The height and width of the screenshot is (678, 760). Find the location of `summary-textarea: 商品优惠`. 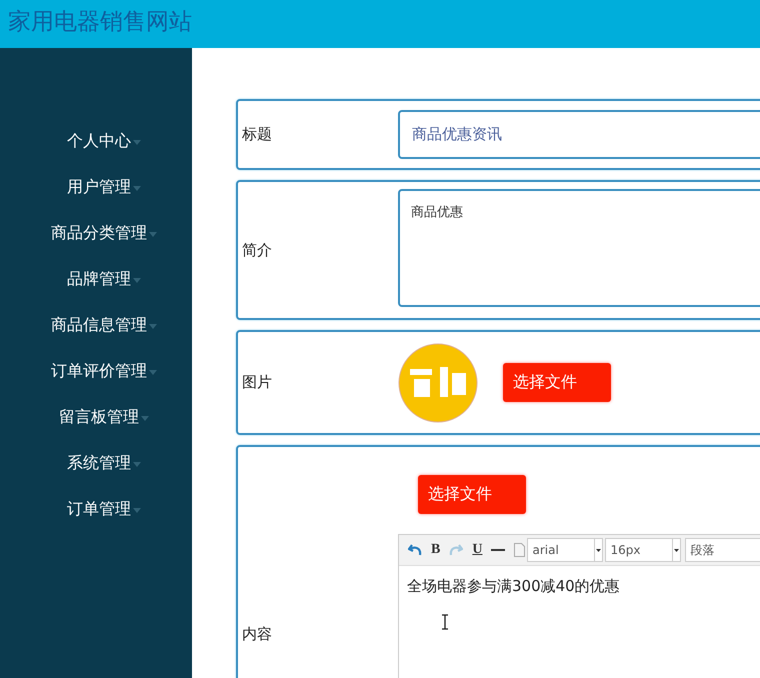

summary-textarea: 商品优惠 is located at coordinates (579, 248).